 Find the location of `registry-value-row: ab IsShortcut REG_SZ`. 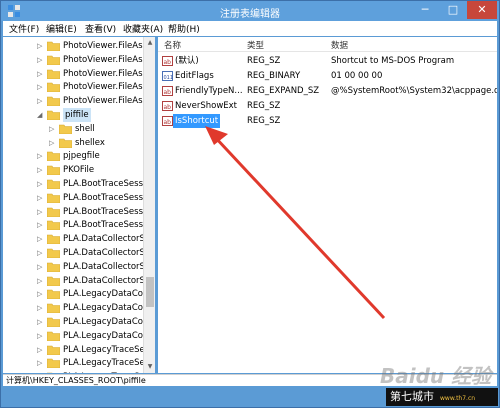

registry-value-row: ab IsShortcut REG_SZ is located at coordinates (327, 121).